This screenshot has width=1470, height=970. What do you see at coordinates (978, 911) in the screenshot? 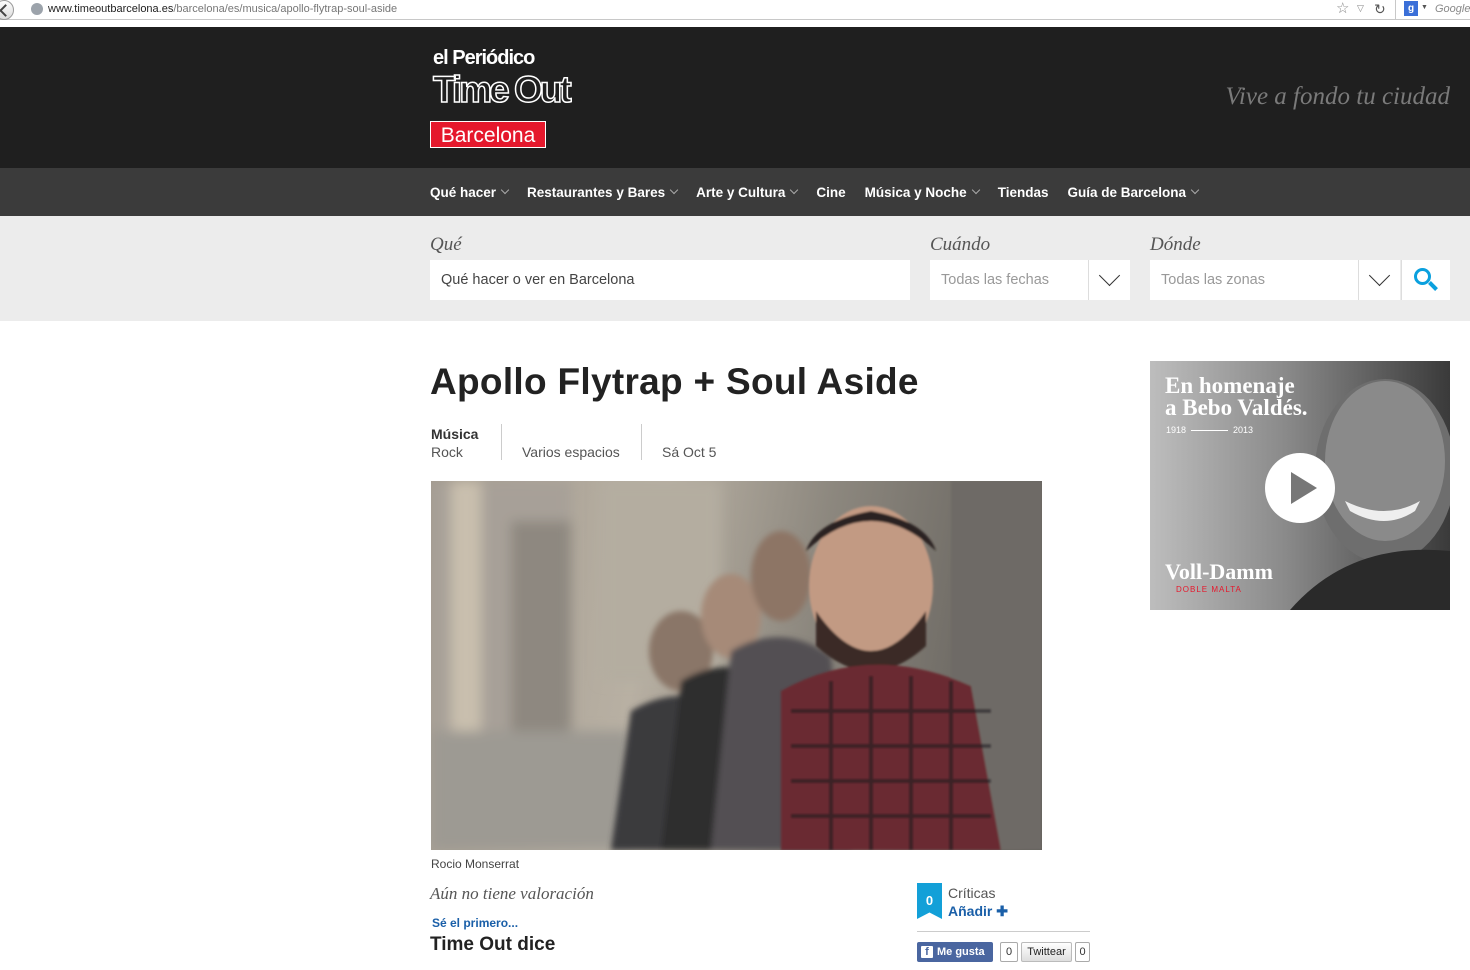
I see `add-review-link: Añadir ✚` at bounding box center [978, 911].